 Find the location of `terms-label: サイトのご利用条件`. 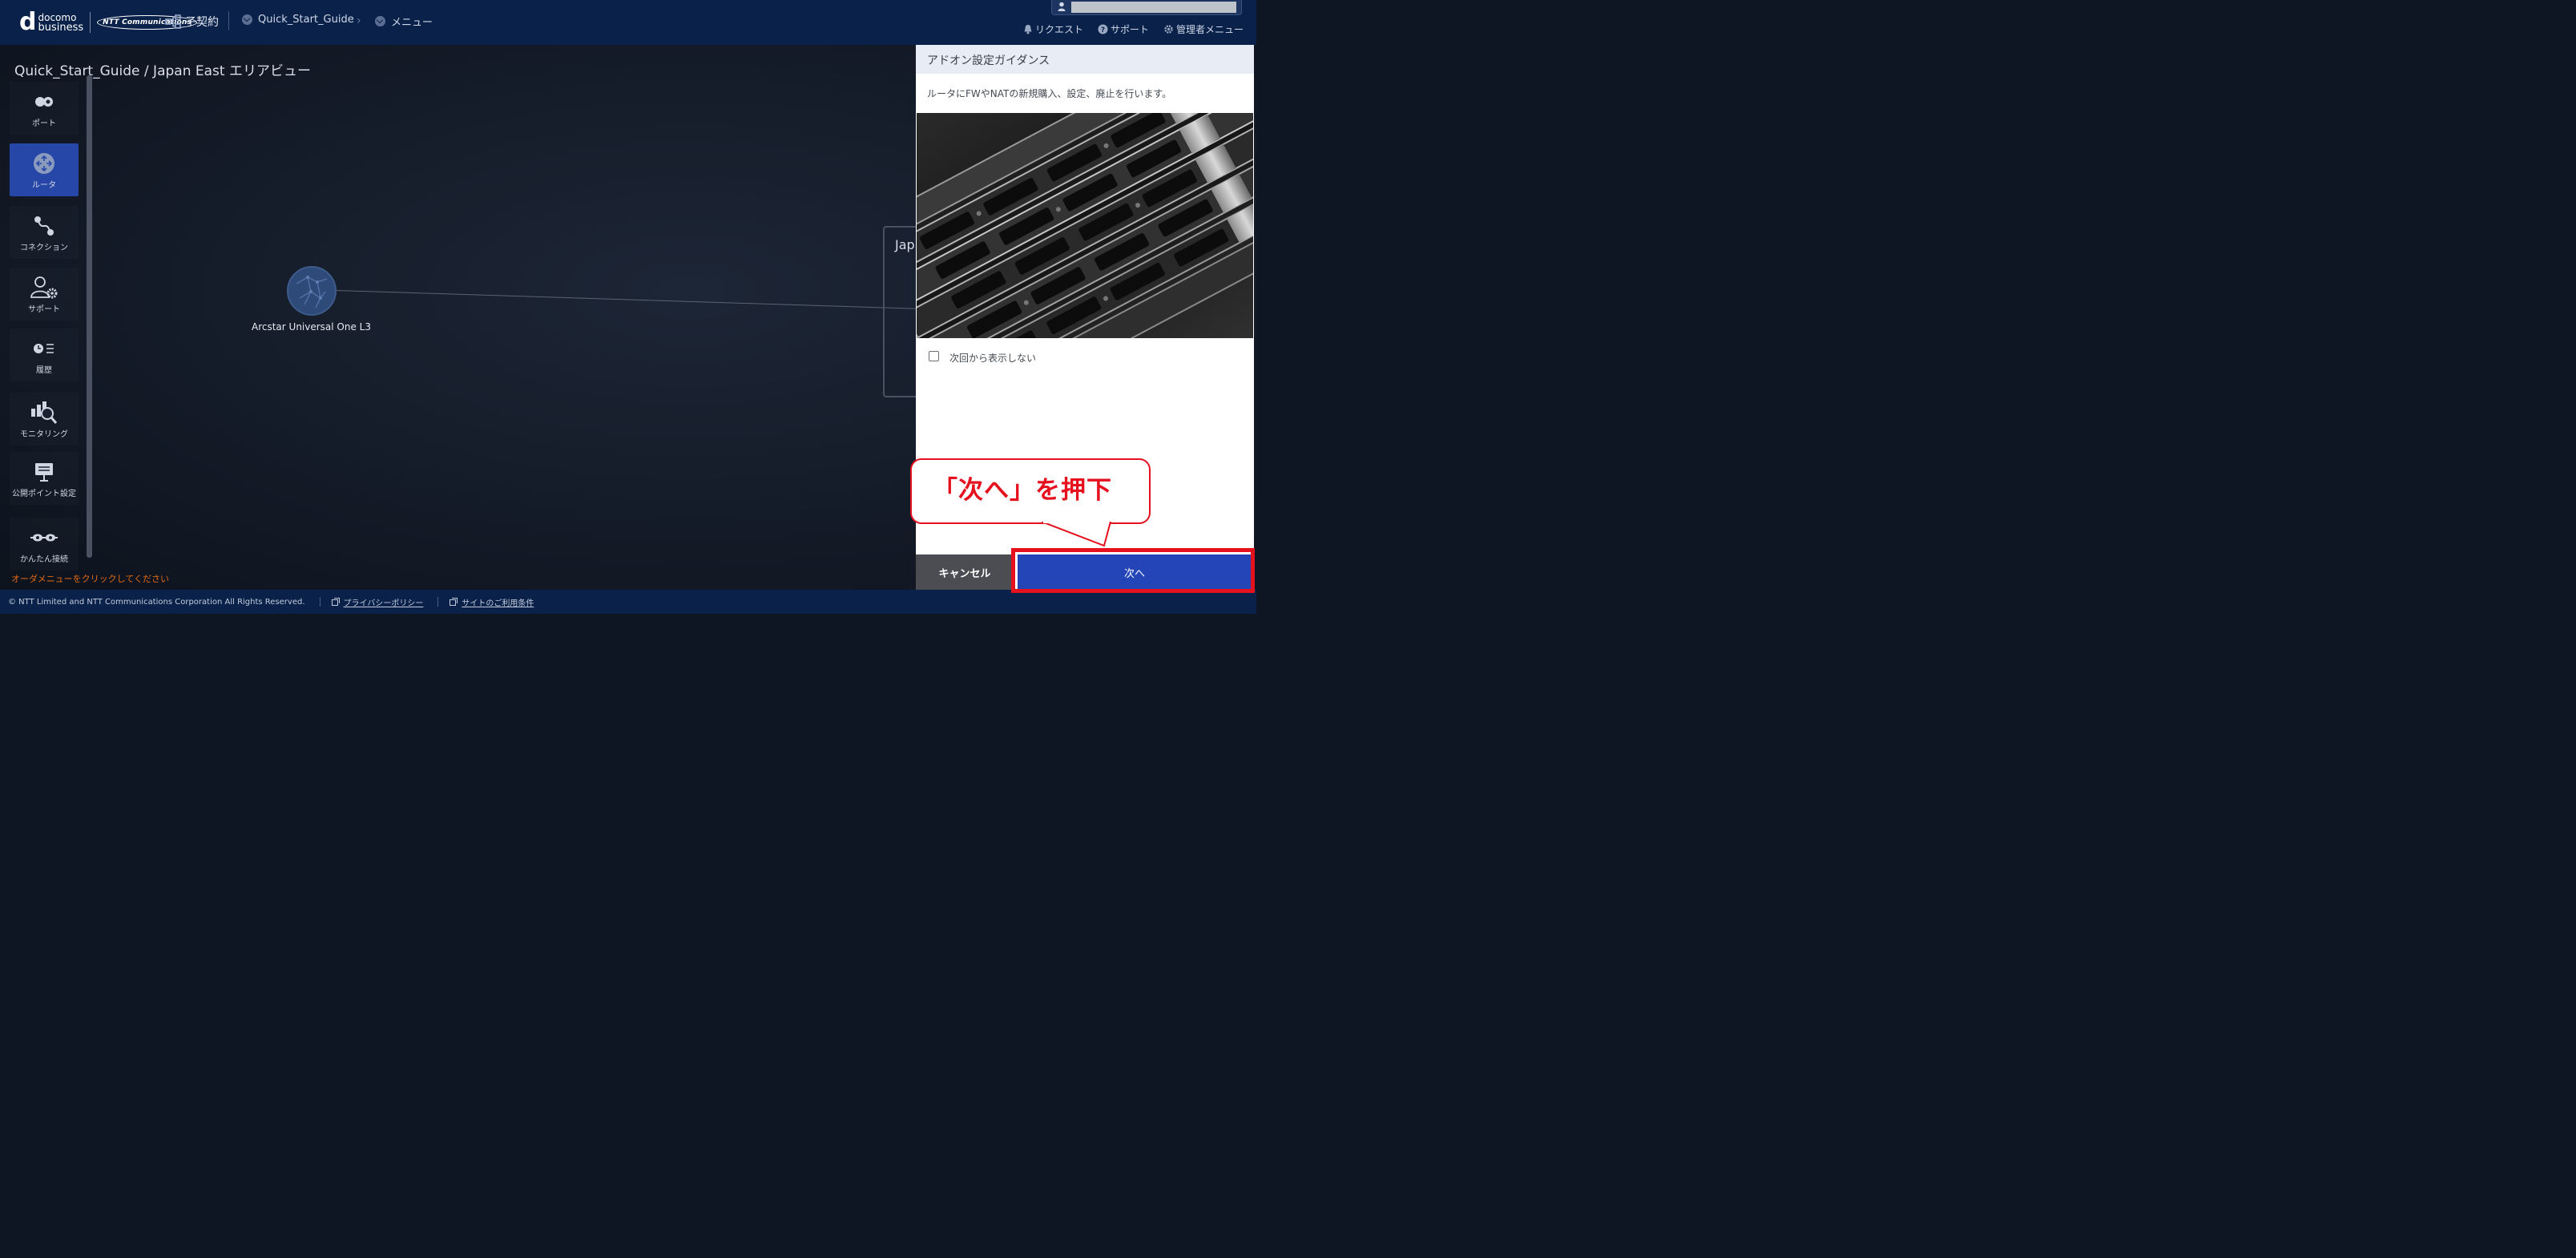

terms-label: サイトのご利用条件 is located at coordinates (498, 604).